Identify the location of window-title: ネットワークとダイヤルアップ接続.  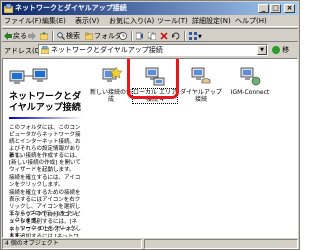
(71, 8).